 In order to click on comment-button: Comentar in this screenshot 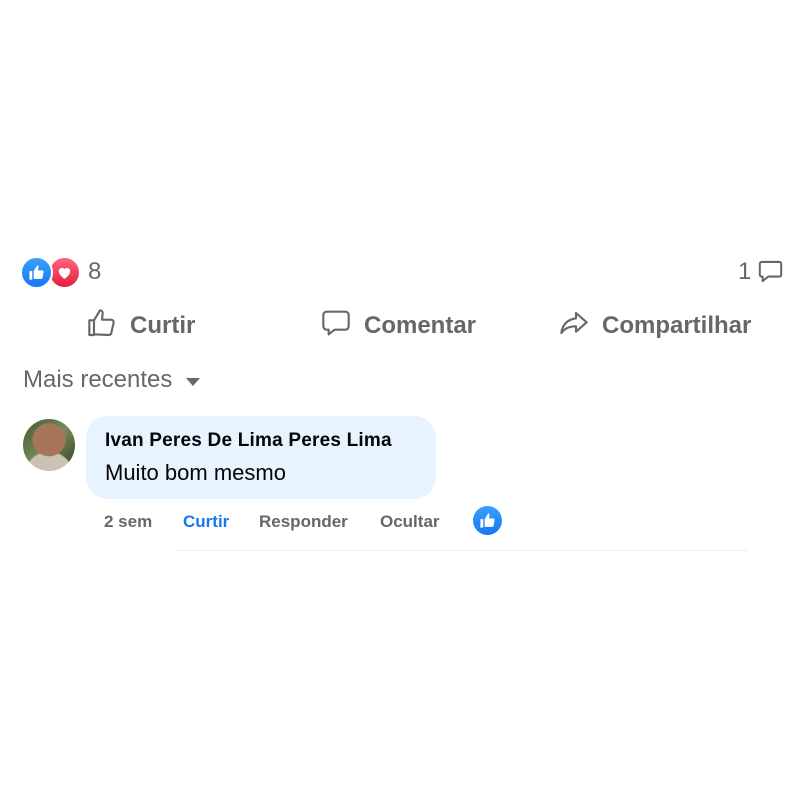, I will do `click(398, 326)`.